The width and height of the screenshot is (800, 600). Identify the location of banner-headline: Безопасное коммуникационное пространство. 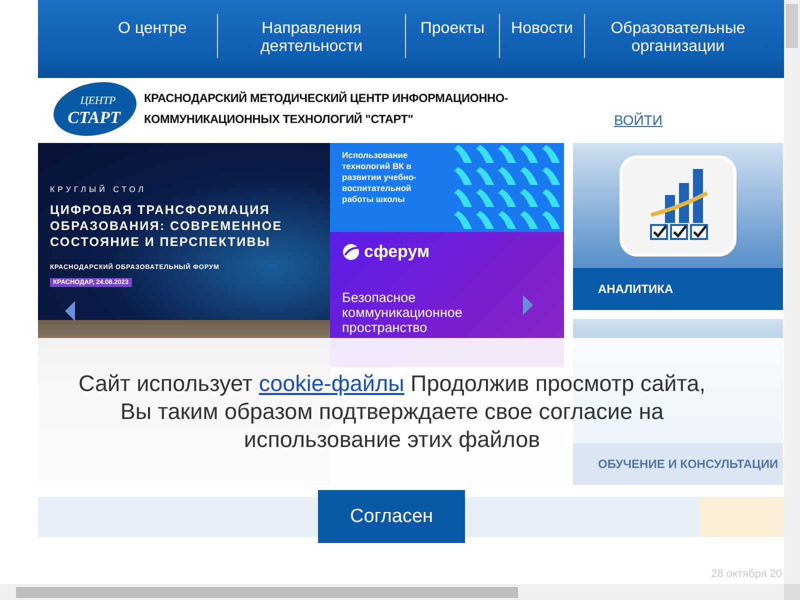
(403, 312).